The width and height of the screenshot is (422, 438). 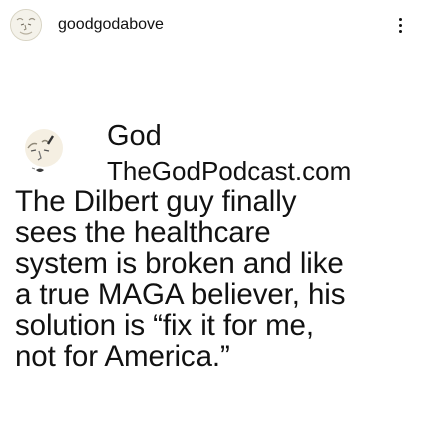 I want to click on tweet-author-name: God, so click(x=134, y=136).